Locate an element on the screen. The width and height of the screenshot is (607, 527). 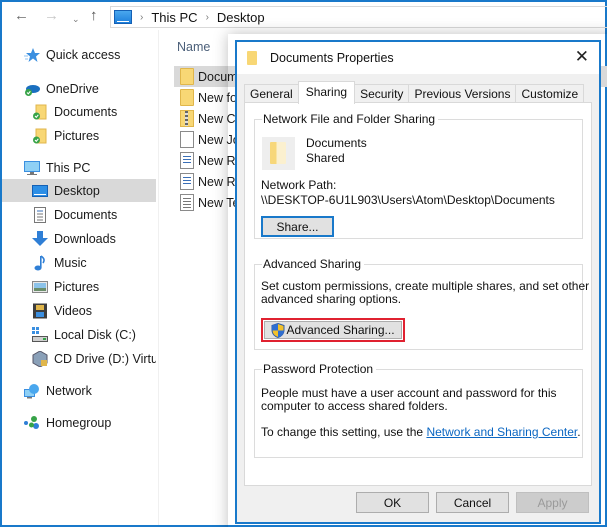
sidebar-item-label: Music is located at coordinates (70, 262).